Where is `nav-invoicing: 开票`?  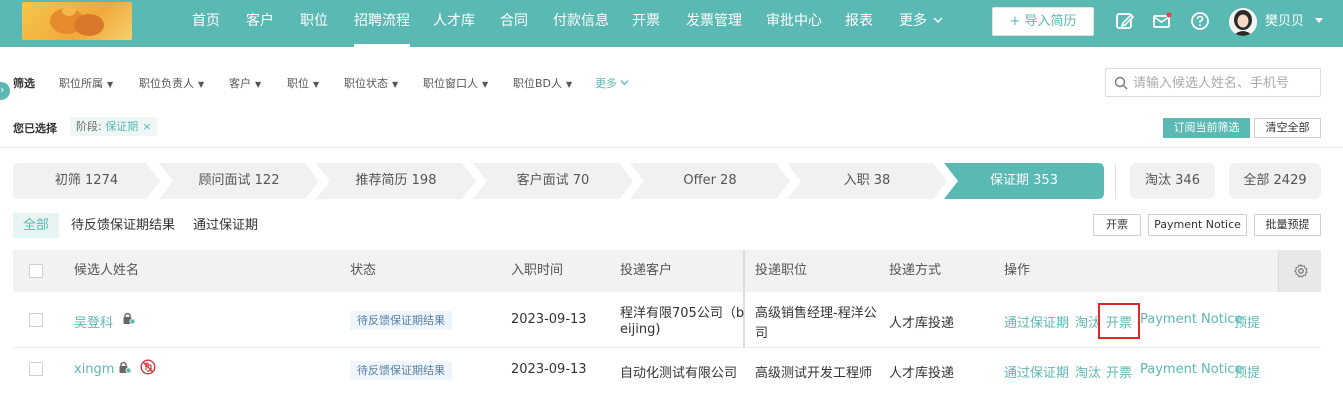 nav-invoicing: 开票 is located at coordinates (646, 23).